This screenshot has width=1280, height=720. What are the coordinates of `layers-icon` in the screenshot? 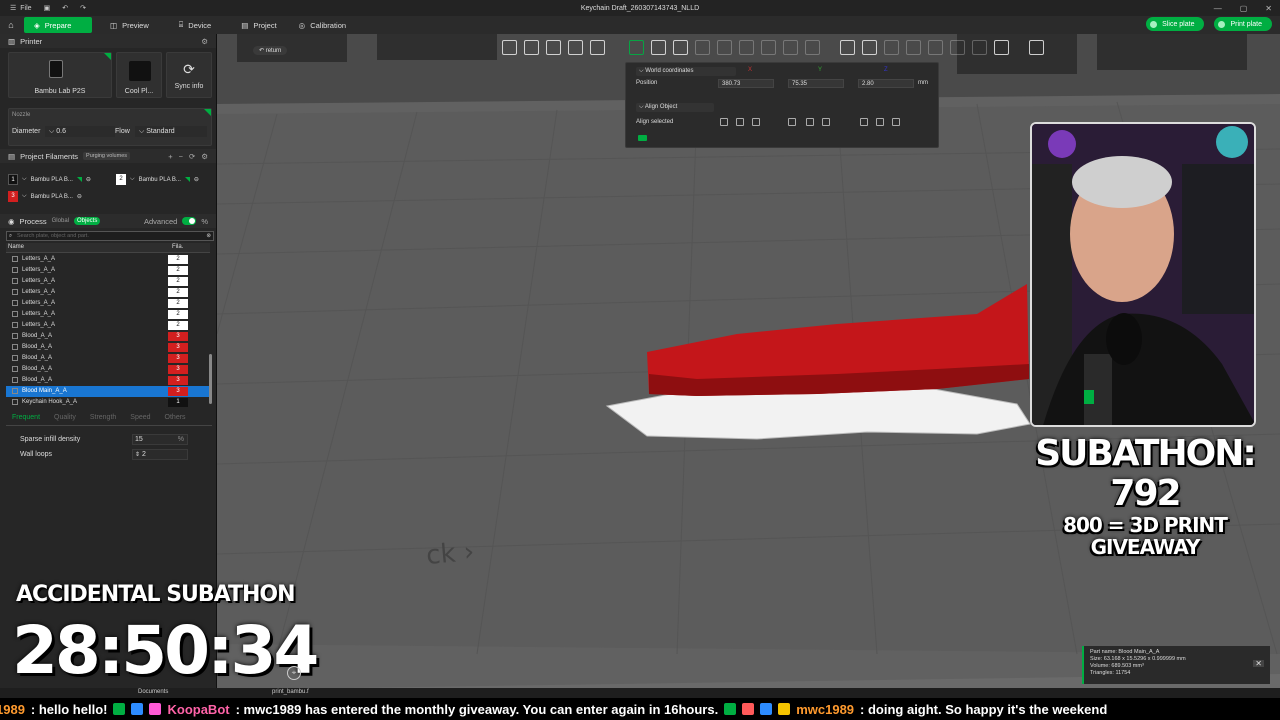 It's located at (597, 47).